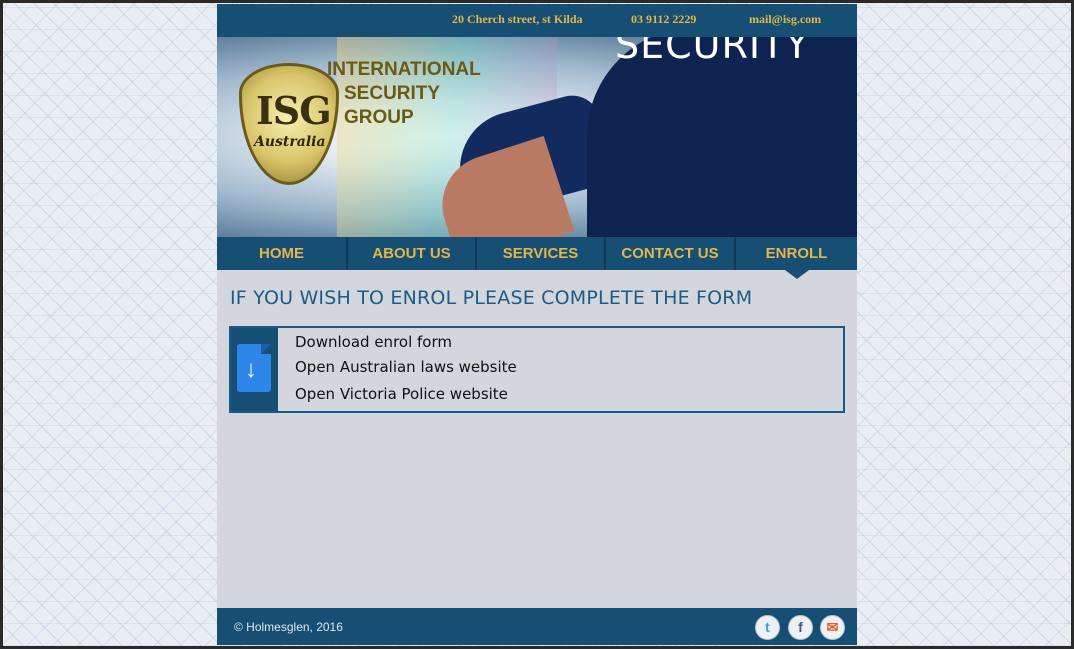 This screenshot has height=649, width=1074. I want to click on download-enrol-form-link: Download enrol form, so click(373, 342).